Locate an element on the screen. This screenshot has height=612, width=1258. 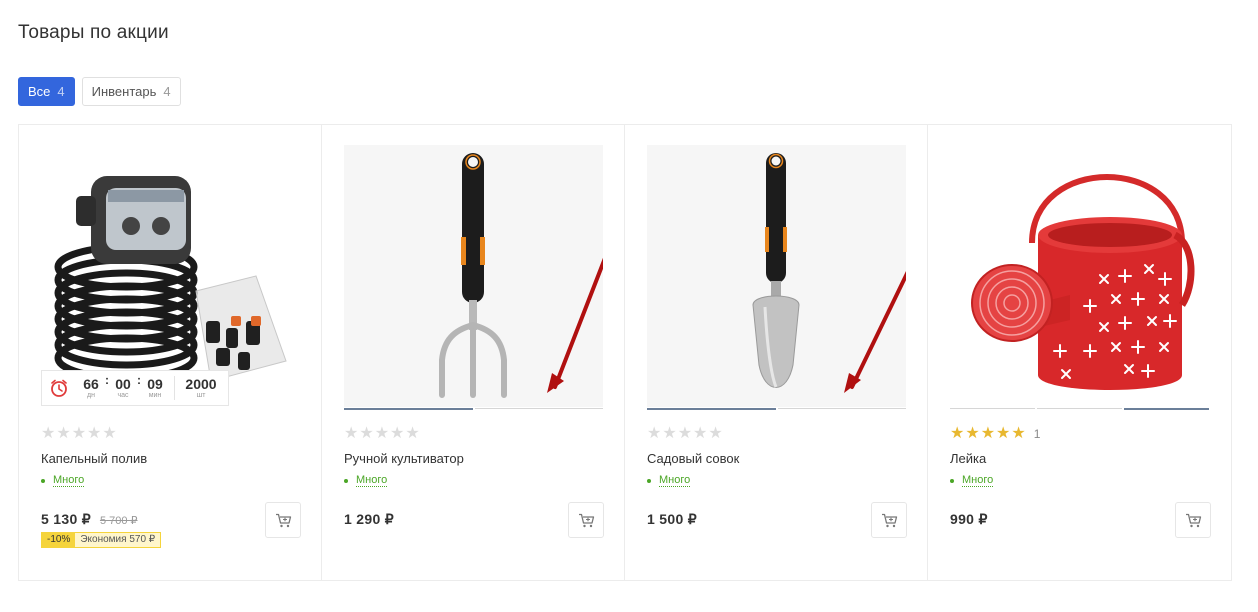
timer-hours: 00 час is located at coordinates (123, 388).